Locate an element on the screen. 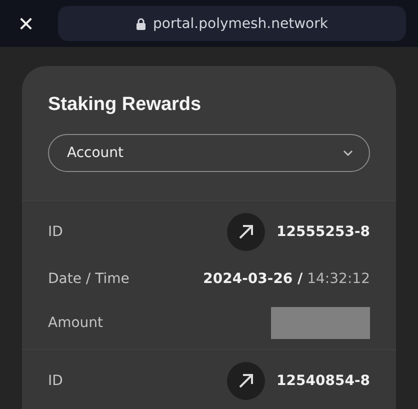 This screenshot has height=409, width=418. date-time-value: 2024-03-26 / 14:32:12 is located at coordinates (286, 279).